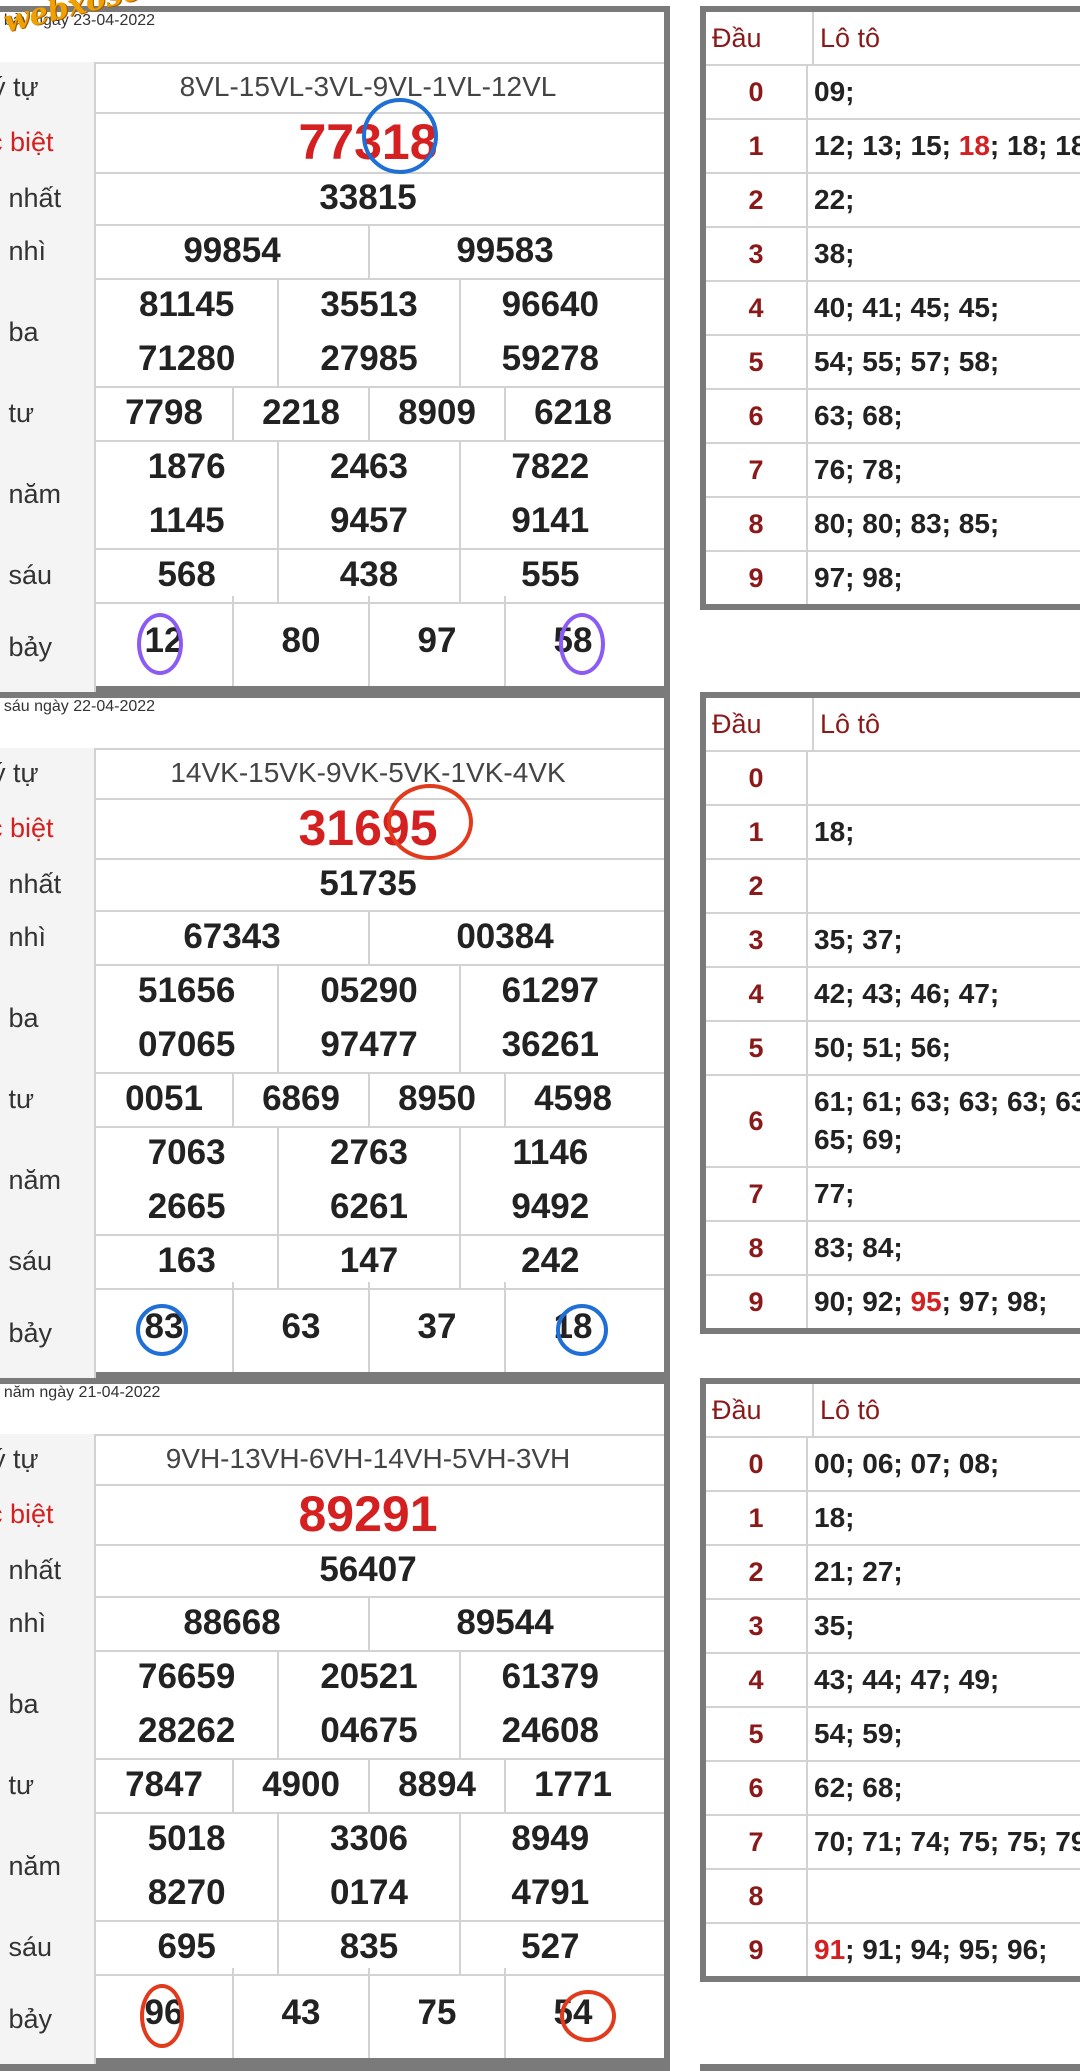 The height and width of the screenshot is (2071, 1080). Describe the element at coordinates (858, 1247) in the screenshot. I see `loto-pre: 83; 84;` at that location.